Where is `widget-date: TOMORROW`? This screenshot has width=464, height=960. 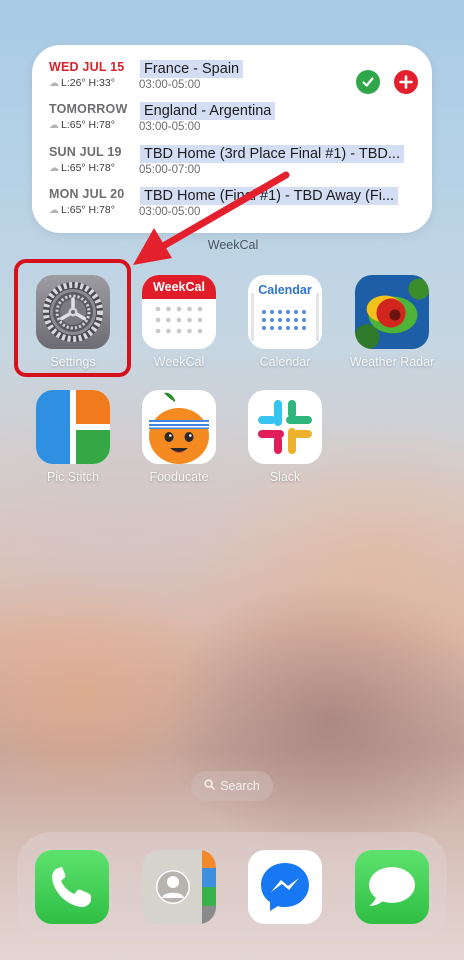
widget-date: TOMORROW is located at coordinates (88, 109).